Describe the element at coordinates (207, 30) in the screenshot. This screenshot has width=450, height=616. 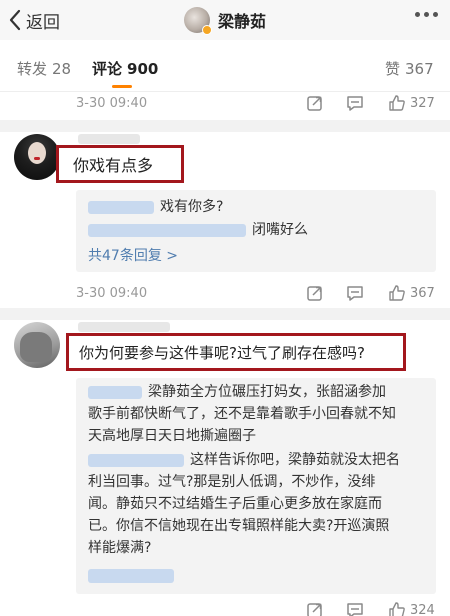
I see `verified-badge-icon` at that location.